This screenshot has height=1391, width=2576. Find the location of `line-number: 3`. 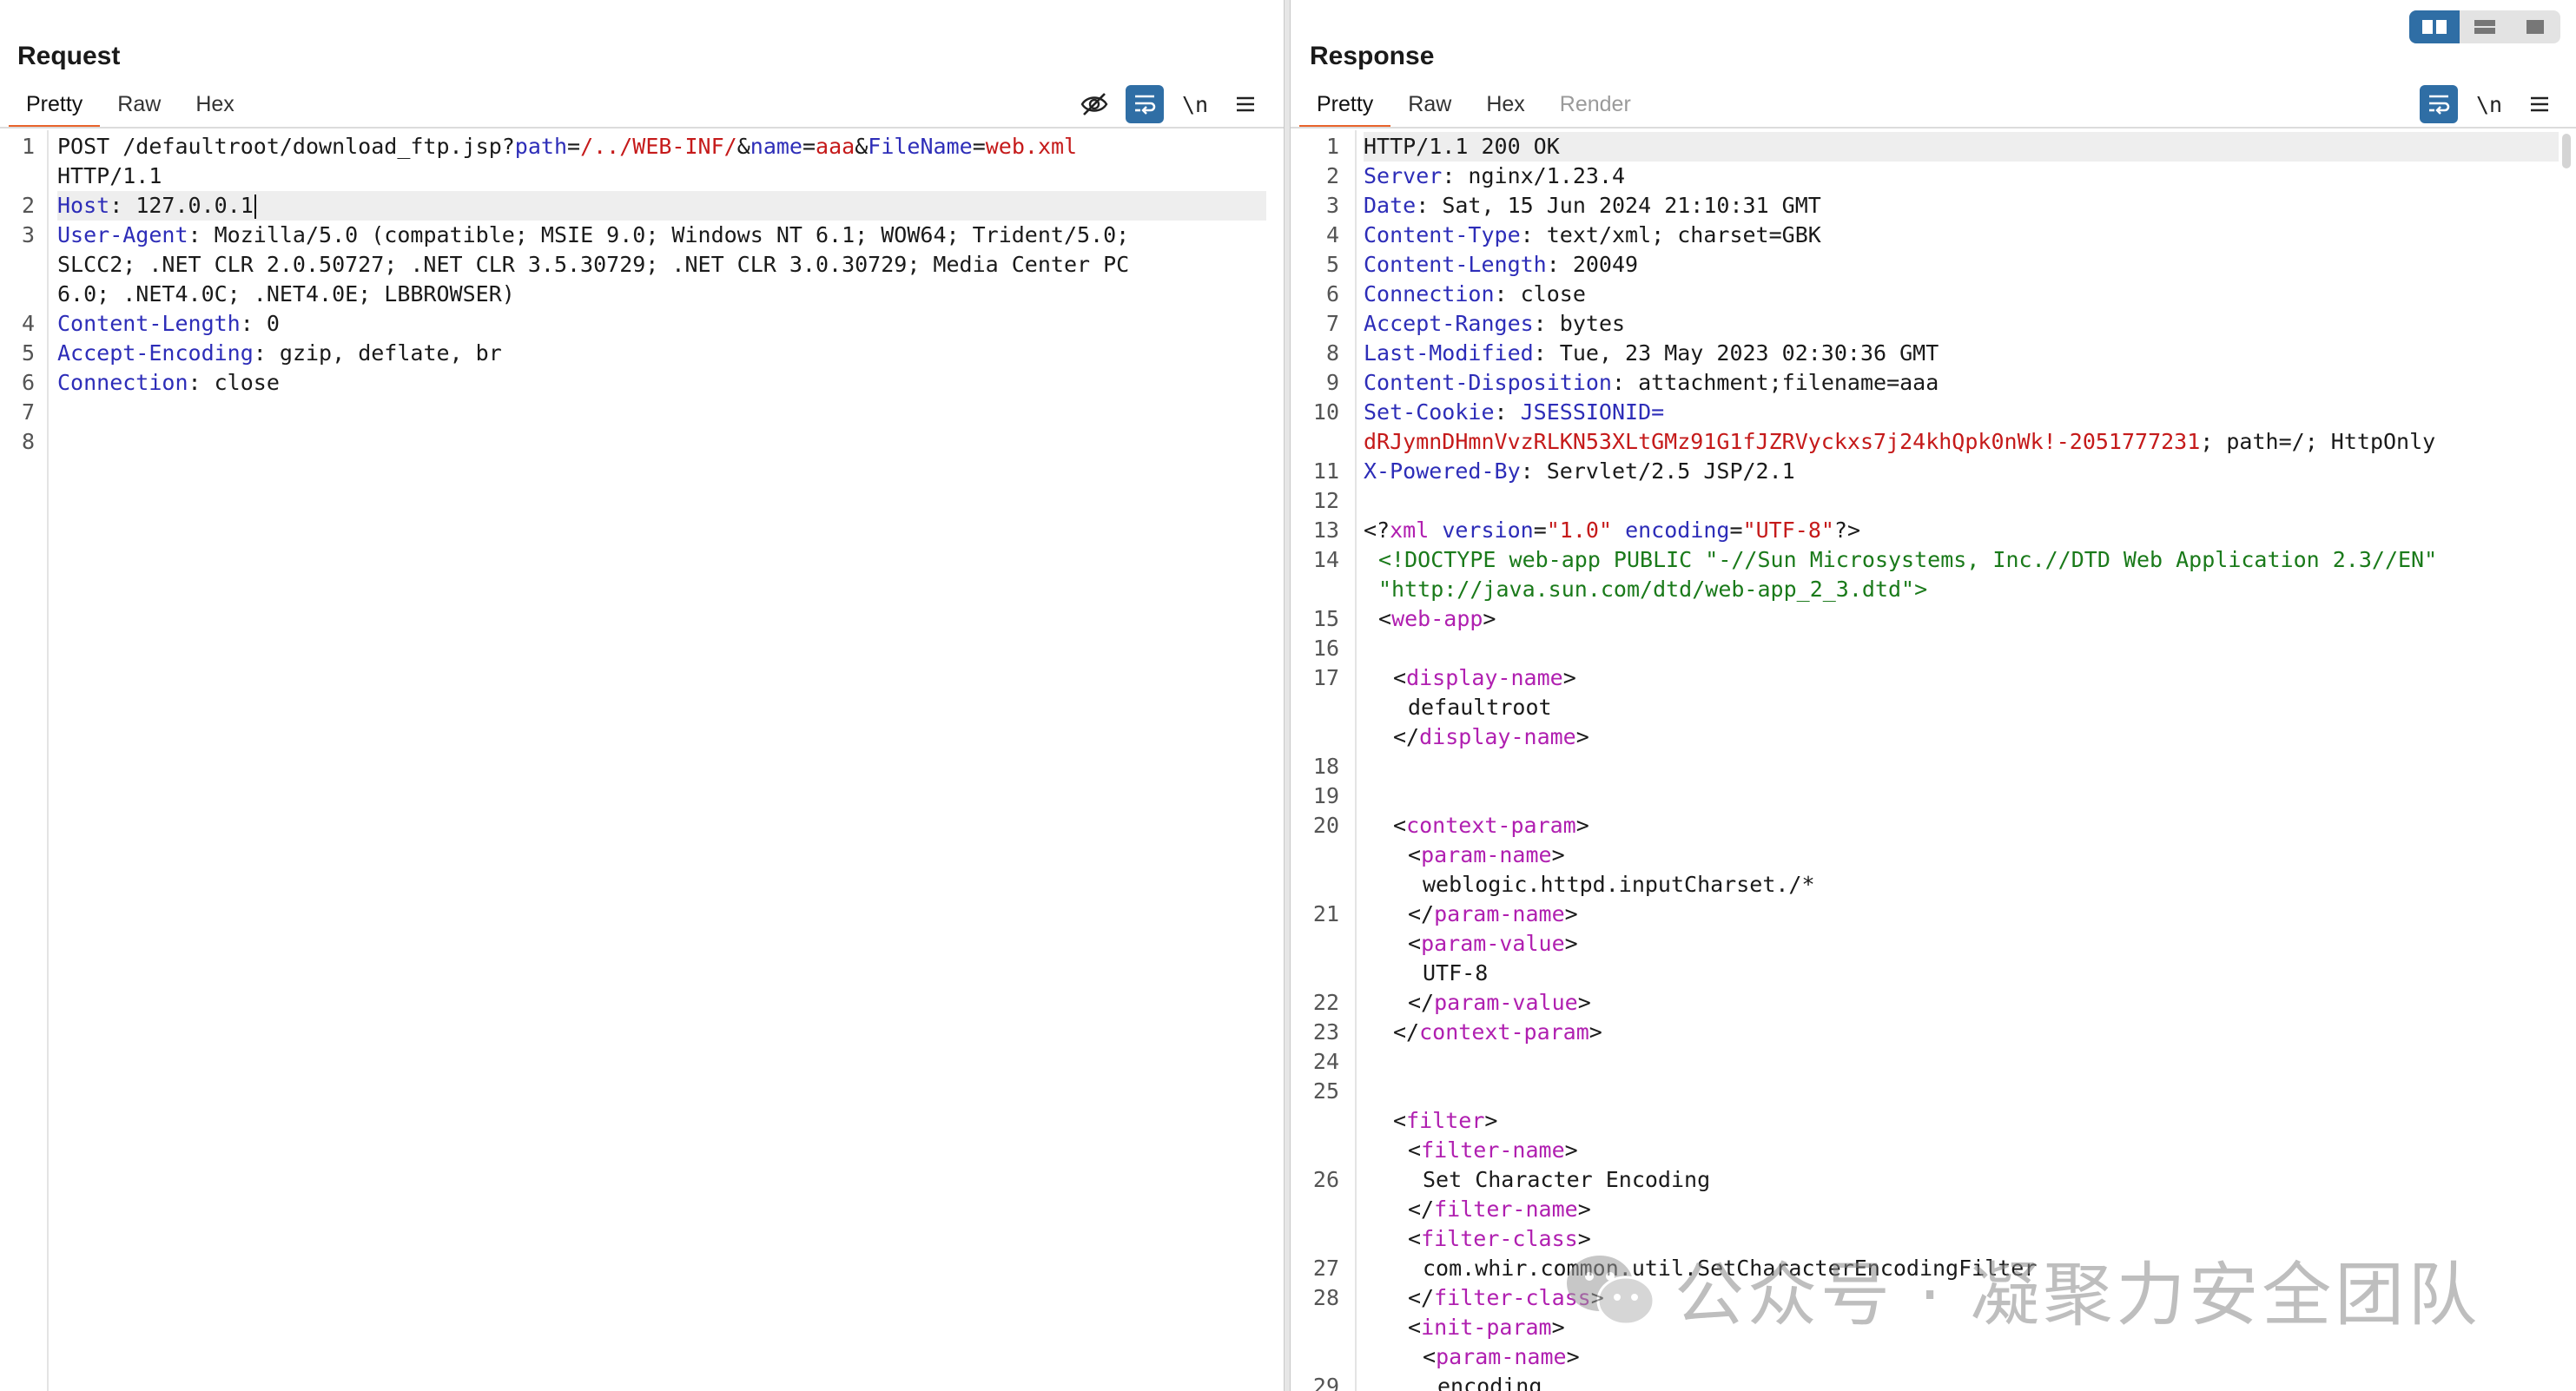

line-number: 3 is located at coordinates (28, 234).